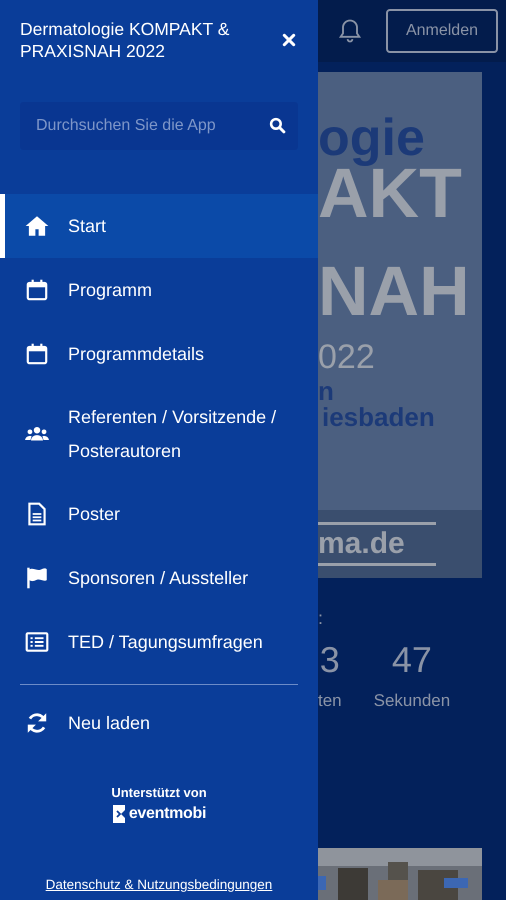 Image resolution: width=506 pixels, height=900 pixels. I want to click on menu-item: Start, so click(159, 226).